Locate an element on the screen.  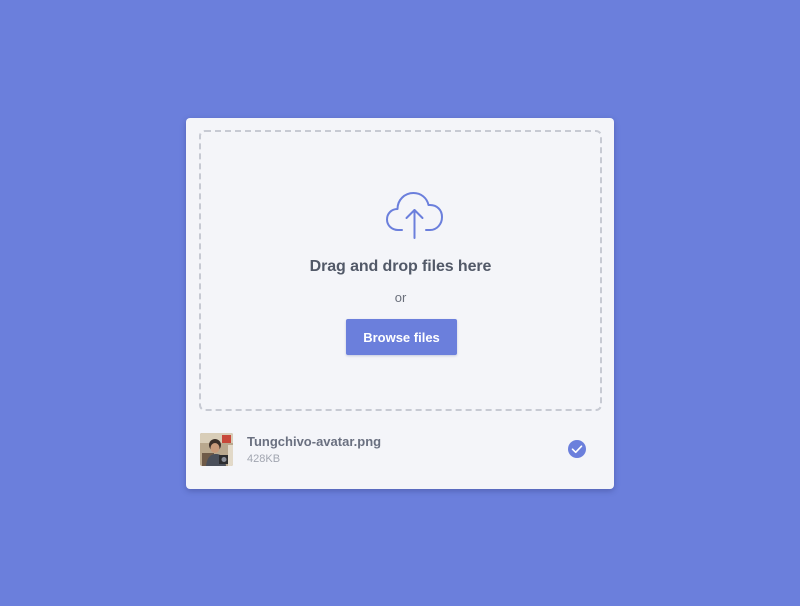
file-thumbnail is located at coordinates (216, 449).